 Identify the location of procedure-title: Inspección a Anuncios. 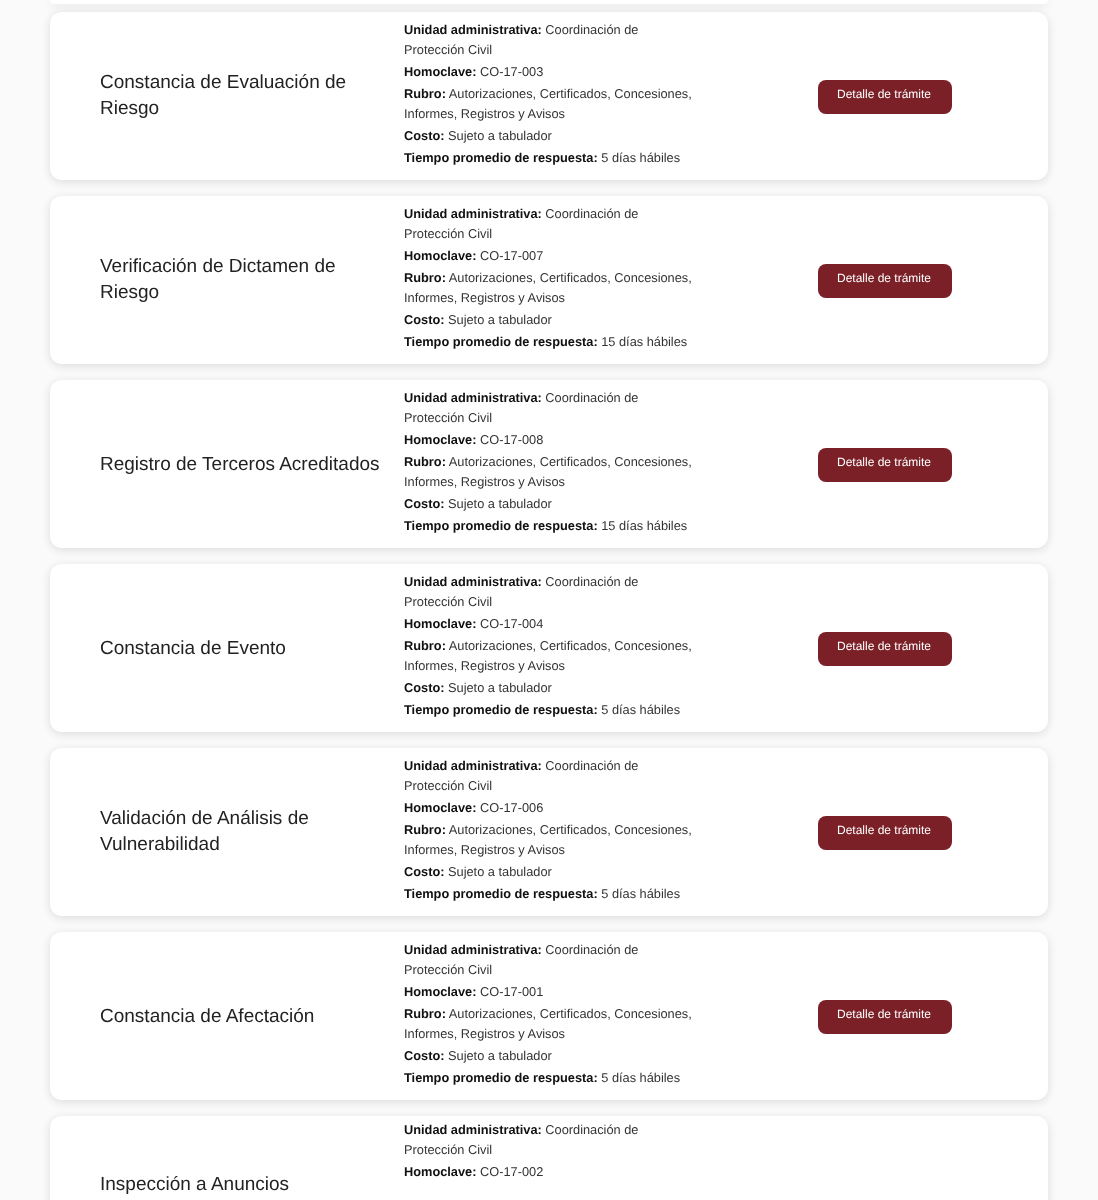
(196, 1185).